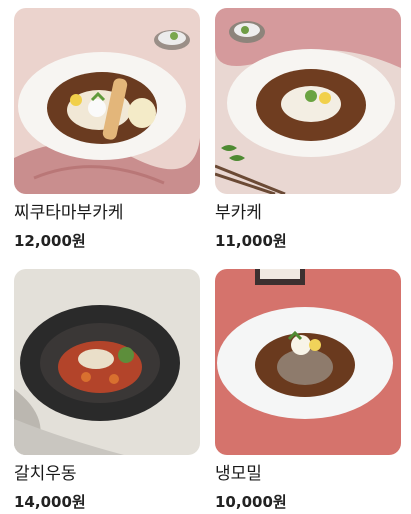  I want to click on menu-item-name: 갈치우동, so click(45, 474).